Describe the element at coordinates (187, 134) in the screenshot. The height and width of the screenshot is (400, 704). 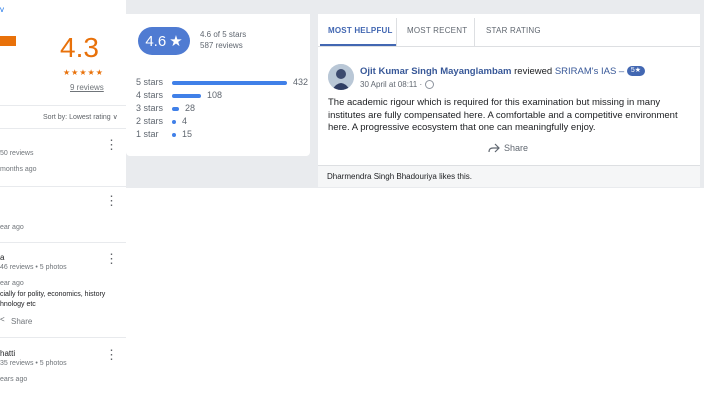
I see `rating-bar-count: 15` at that location.